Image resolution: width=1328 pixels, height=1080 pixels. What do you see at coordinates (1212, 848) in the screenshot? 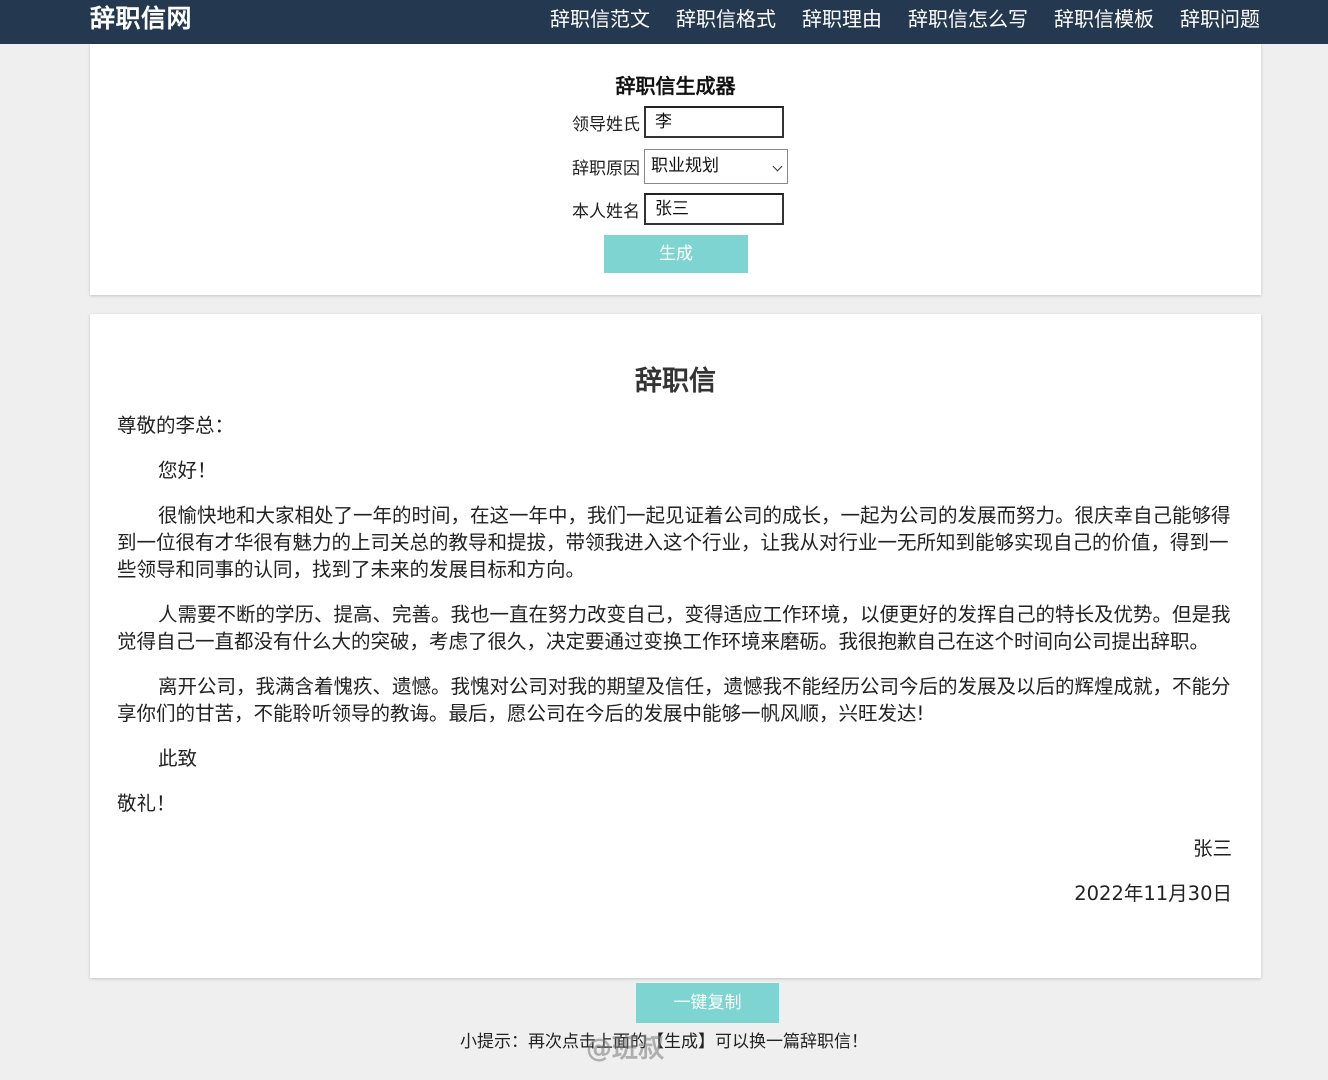
I see `letter-signature: 张三` at bounding box center [1212, 848].